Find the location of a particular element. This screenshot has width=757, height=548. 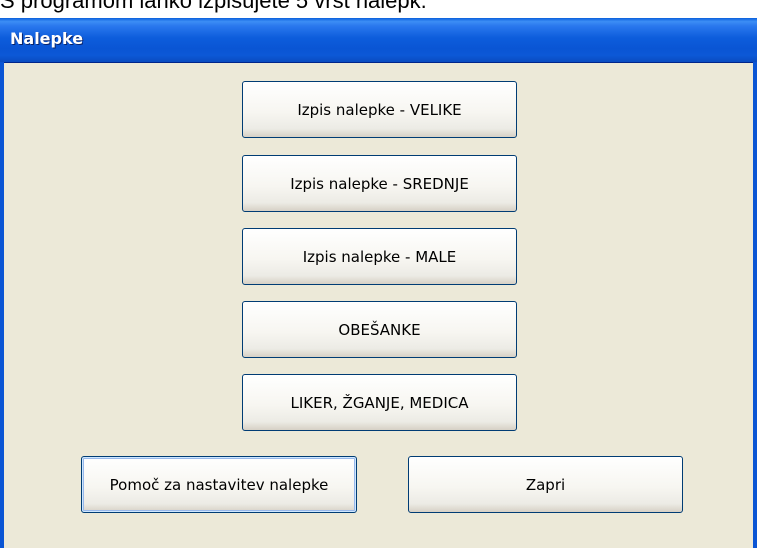

label-setup-help-label: Pomoč za nastavitev nalepke is located at coordinates (219, 484).